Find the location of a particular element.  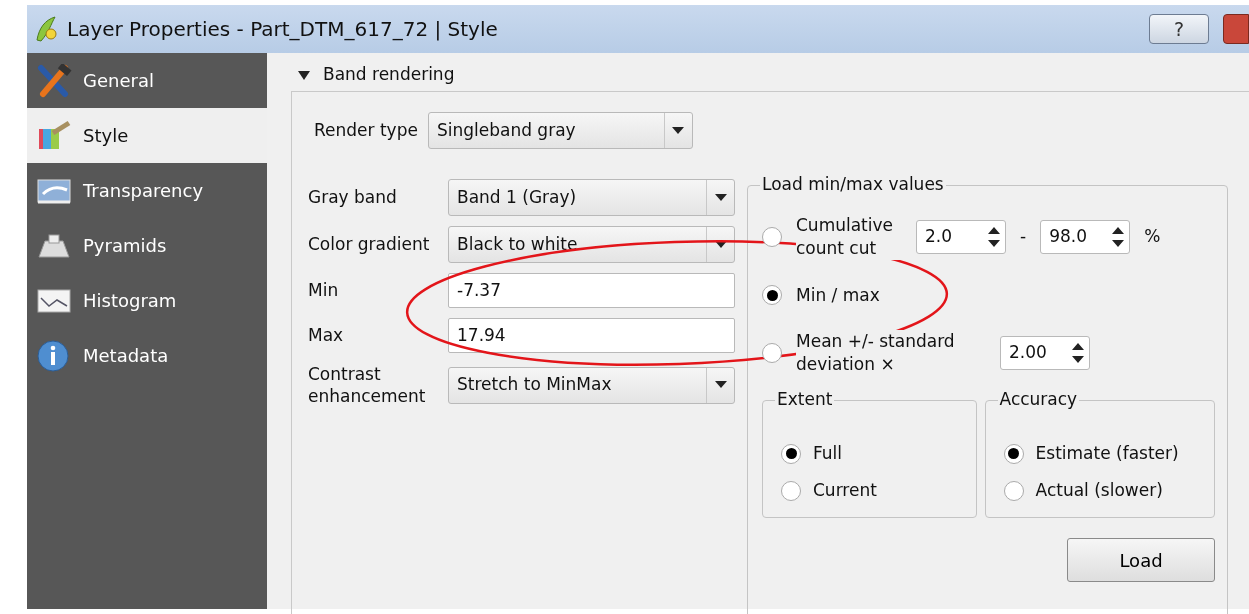

sidebar-item: Transparency is located at coordinates (147, 190).